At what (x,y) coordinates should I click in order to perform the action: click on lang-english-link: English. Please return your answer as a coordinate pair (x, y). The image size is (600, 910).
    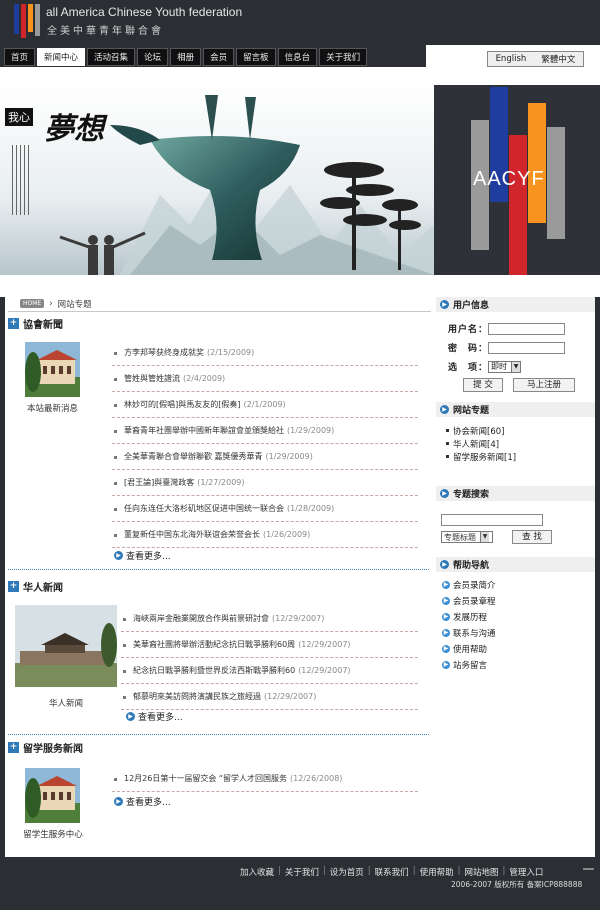
    Looking at the image, I should click on (511, 59).